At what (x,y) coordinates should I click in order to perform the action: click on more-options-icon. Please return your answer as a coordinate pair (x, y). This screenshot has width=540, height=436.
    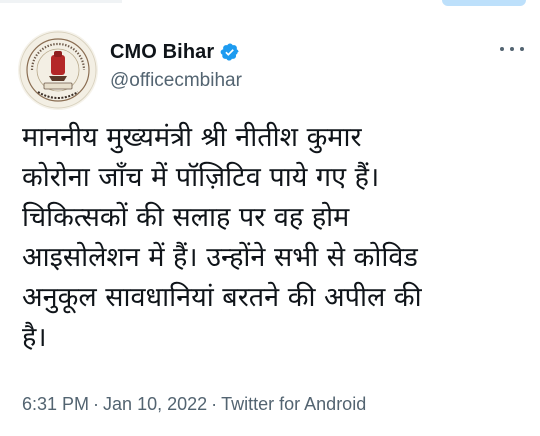
    Looking at the image, I should click on (512, 49).